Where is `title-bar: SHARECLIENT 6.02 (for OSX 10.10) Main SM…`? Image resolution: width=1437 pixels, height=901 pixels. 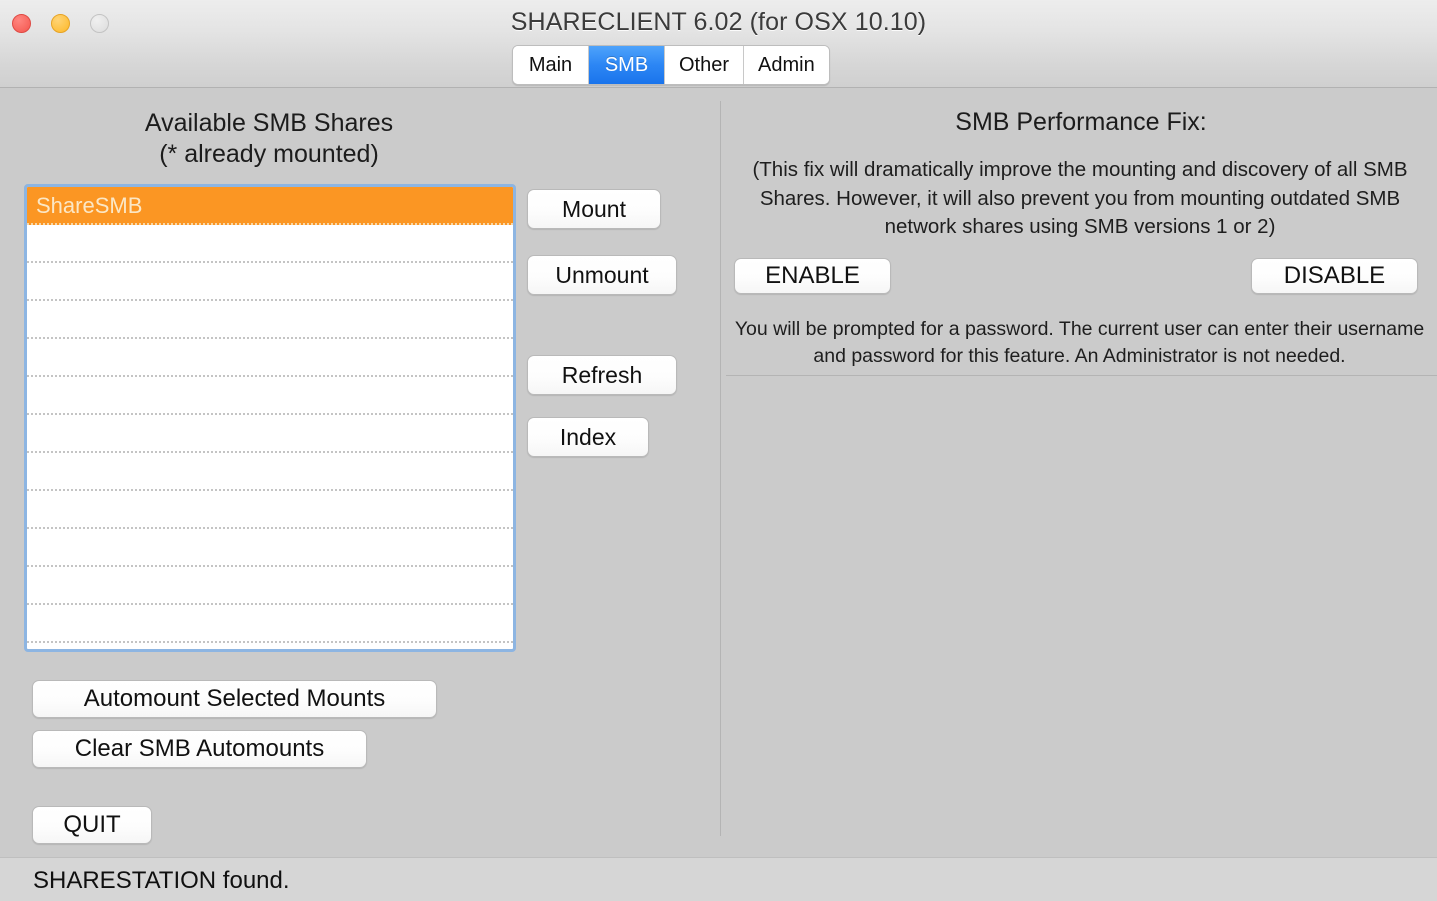 title-bar: SHARECLIENT 6.02 (for OSX 10.10) Main SM… is located at coordinates (718, 44).